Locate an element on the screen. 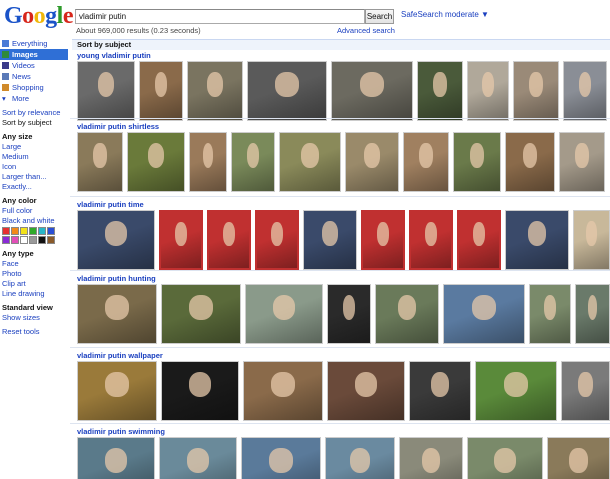 This screenshot has height=479, width=610. nav-item-news: News is located at coordinates (34, 76).